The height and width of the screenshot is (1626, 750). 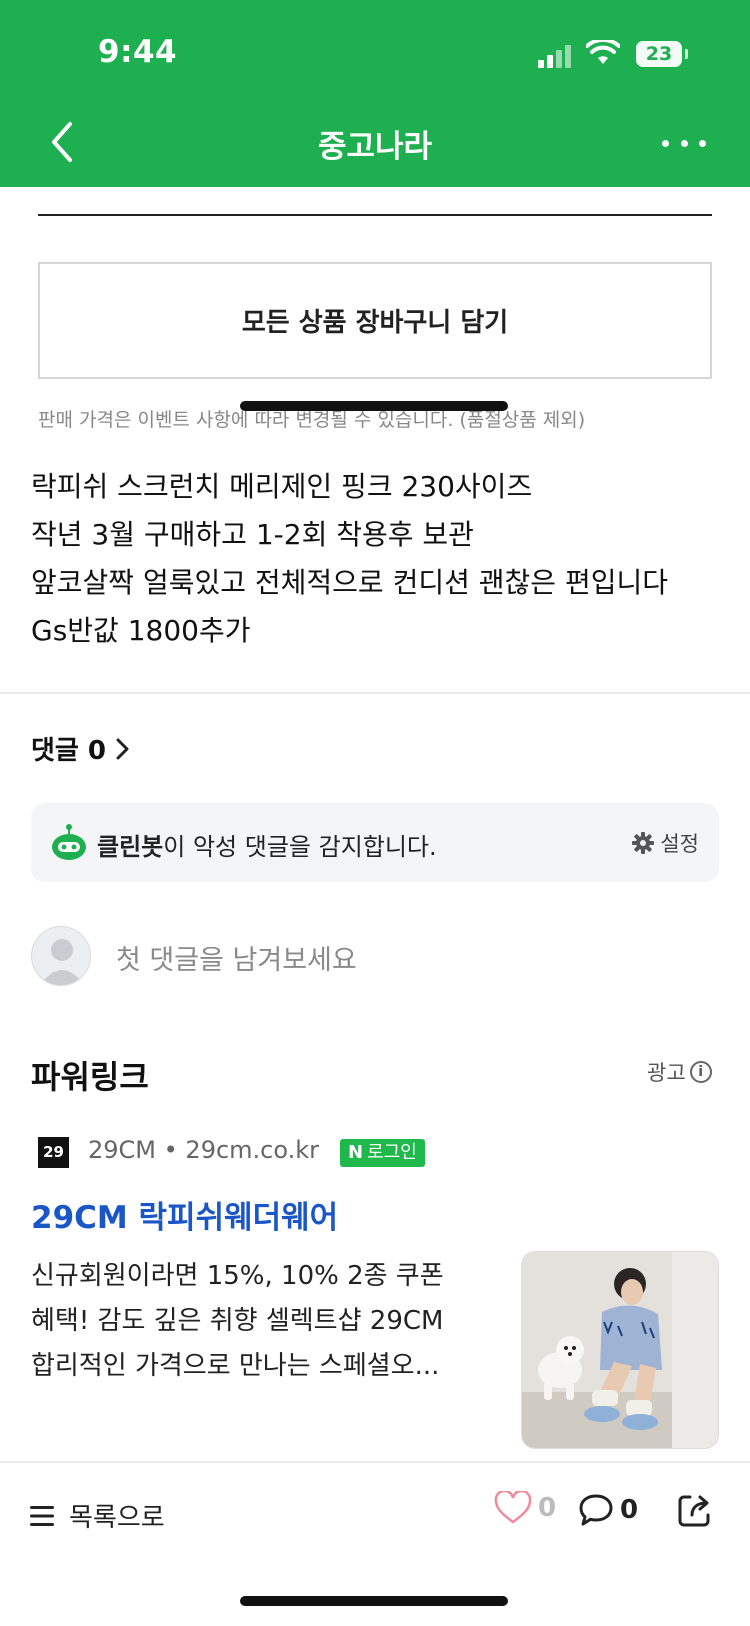 What do you see at coordinates (237, 1321) in the screenshot?
I see `ad-desc-line: 혜택! 감도 깊은 취향 셀렉트샵 29CM` at bounding box center [237, 1321].